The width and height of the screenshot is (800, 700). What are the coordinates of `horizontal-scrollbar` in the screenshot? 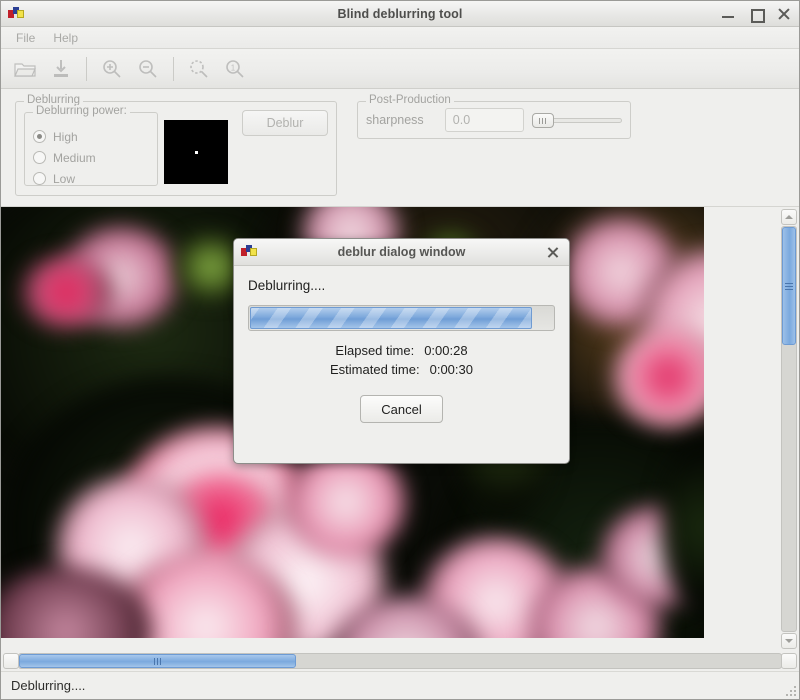 It's located at (400, 661).